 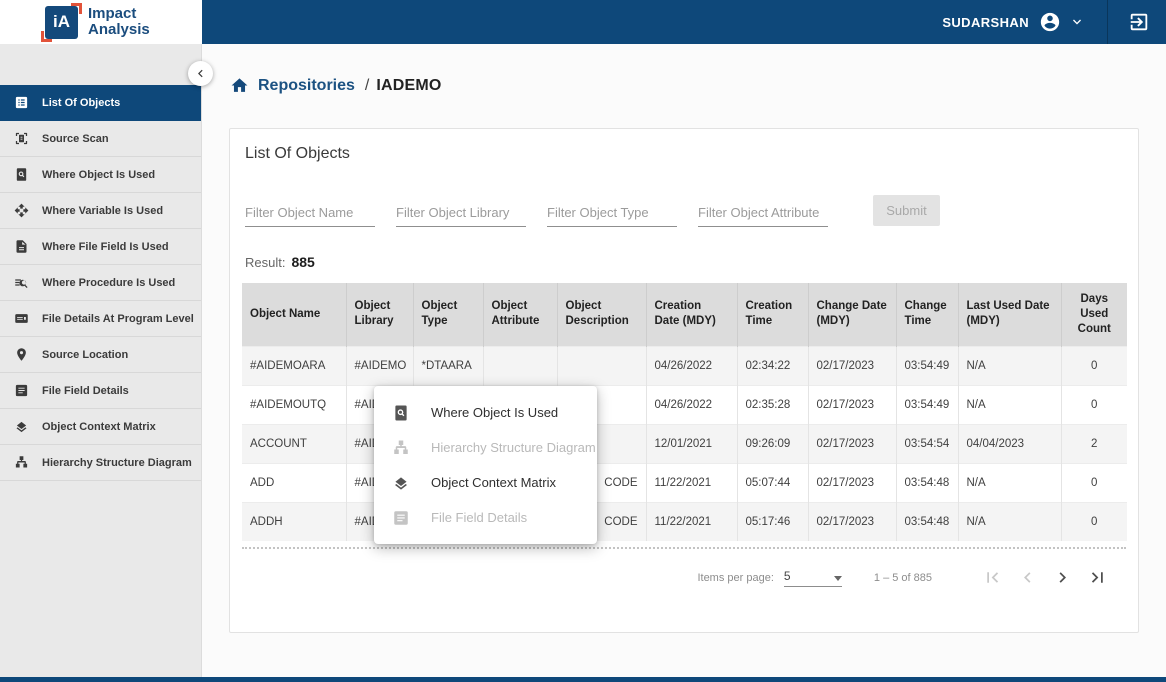 I want to click on table-cell: 11/22/2021, so click(x=691, y=482).